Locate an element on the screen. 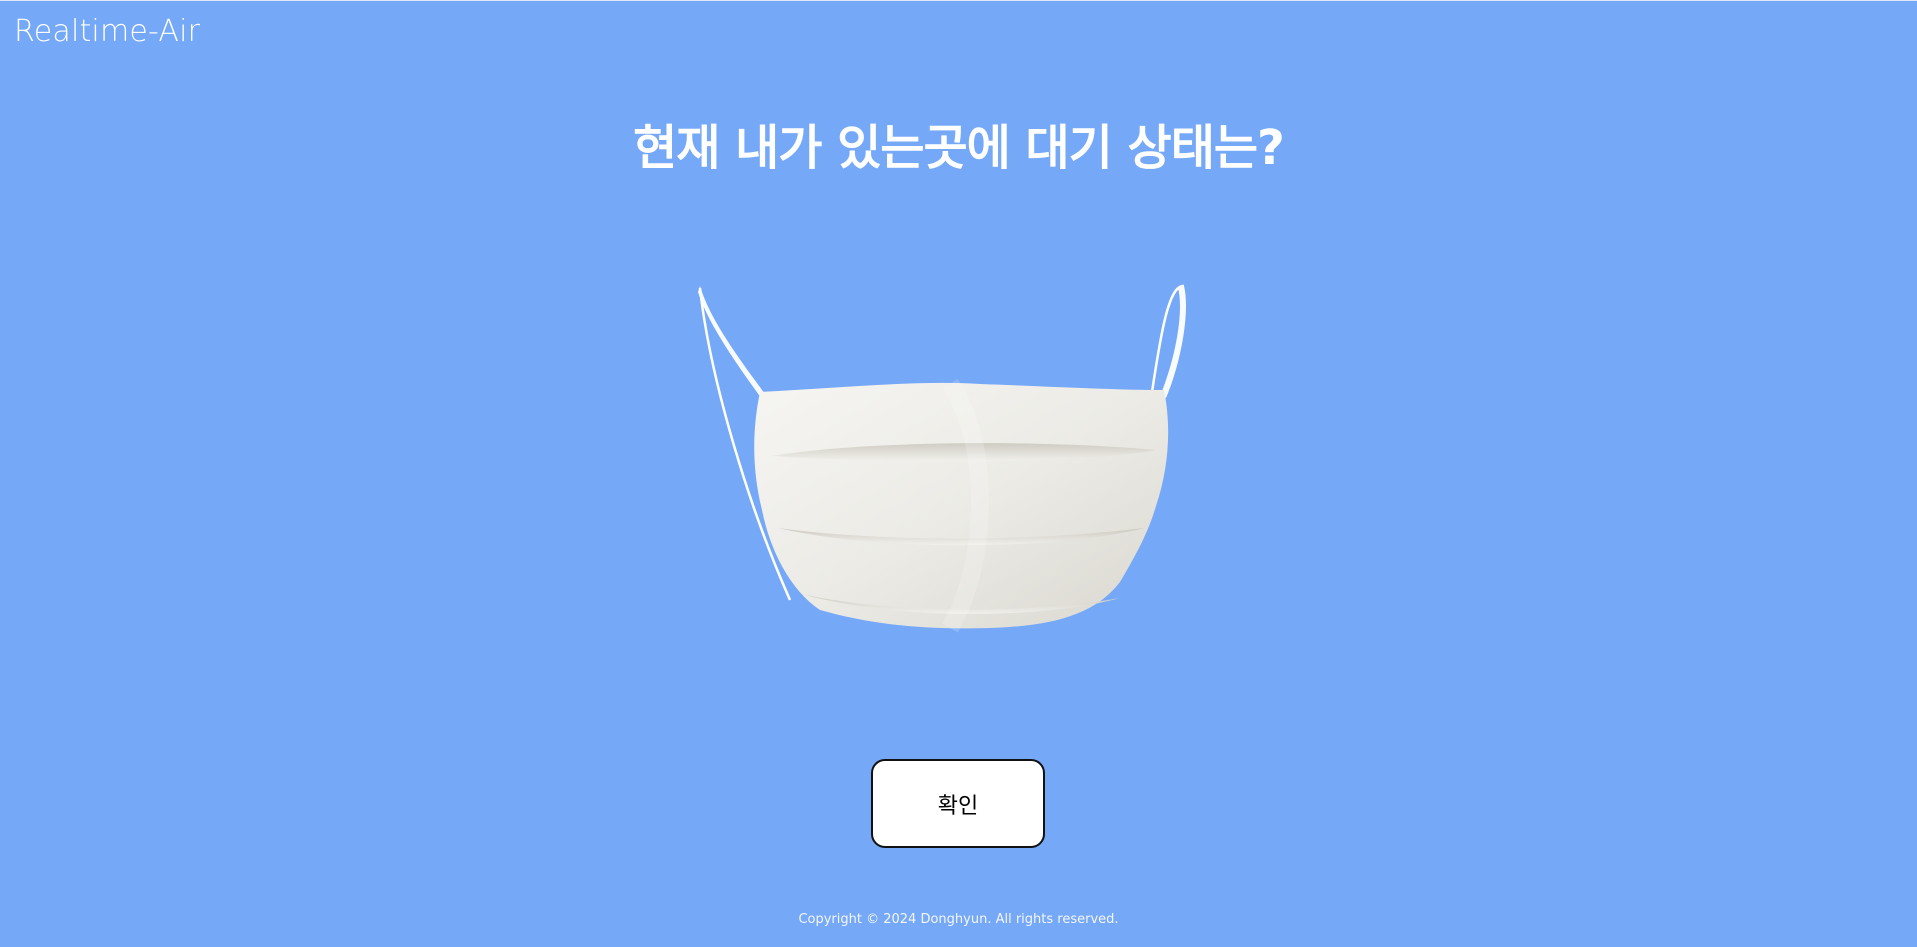 The height and width of the screenshot is (947, 1917). page-title: 현재 내가 있는곳에 대기 상태는? is located at coordinates (959, 148).